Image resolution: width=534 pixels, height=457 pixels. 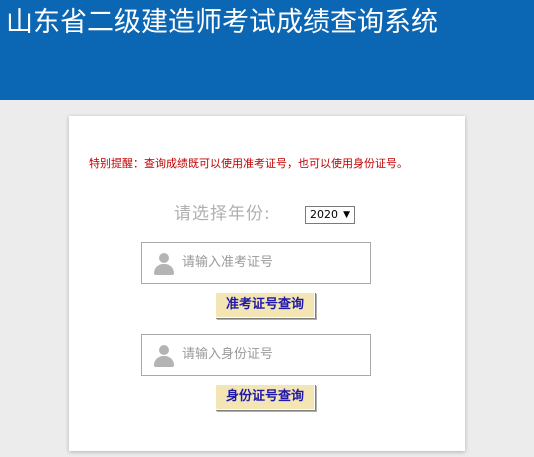 I want to click on id-number-query-button: 身份证号查询, so click(x=265, y=397).